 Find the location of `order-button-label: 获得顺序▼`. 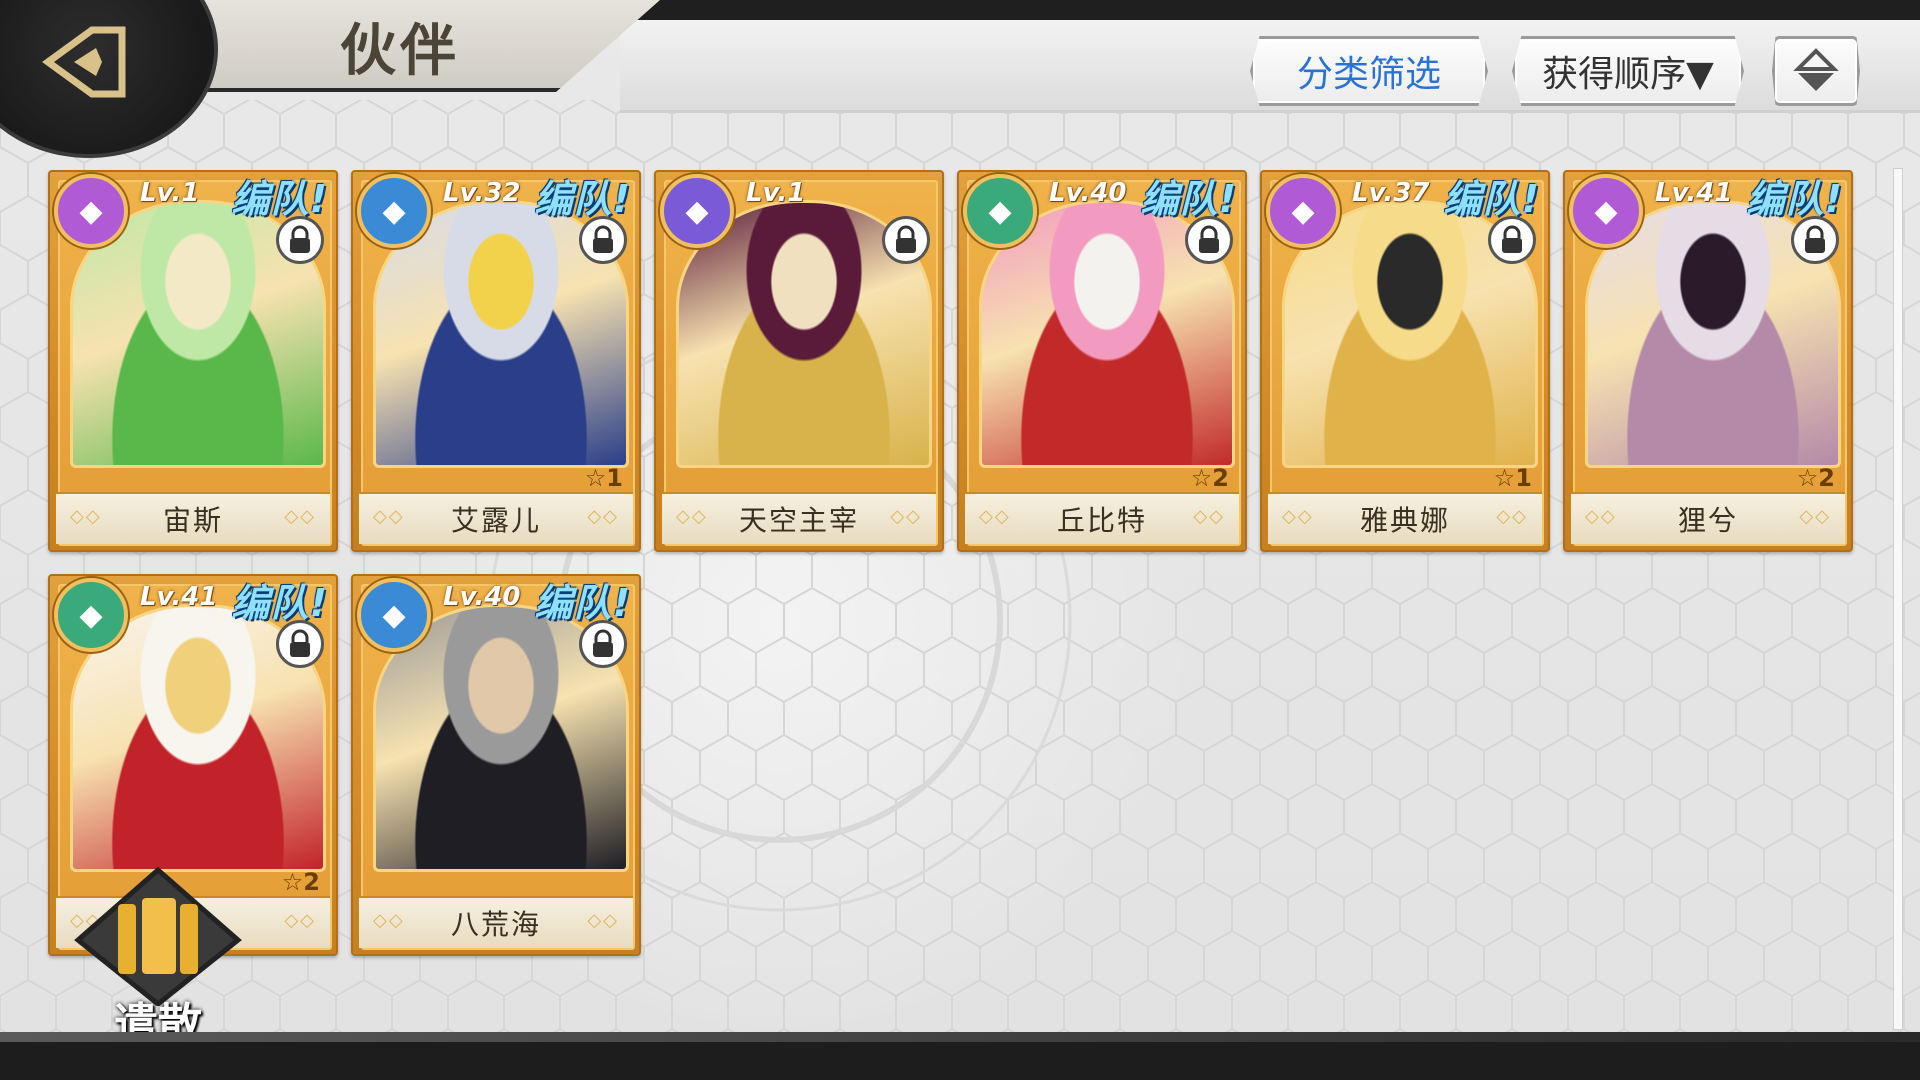

order-button-label: 获得顺序▼ is located at coordinates (1628, 74).